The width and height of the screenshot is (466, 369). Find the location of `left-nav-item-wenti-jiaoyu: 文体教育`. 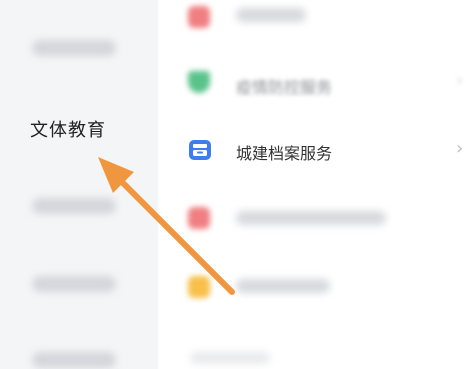

left-nav-item-wenti-jiaoyu: 文体教育 is located at coordinates (68, 129).